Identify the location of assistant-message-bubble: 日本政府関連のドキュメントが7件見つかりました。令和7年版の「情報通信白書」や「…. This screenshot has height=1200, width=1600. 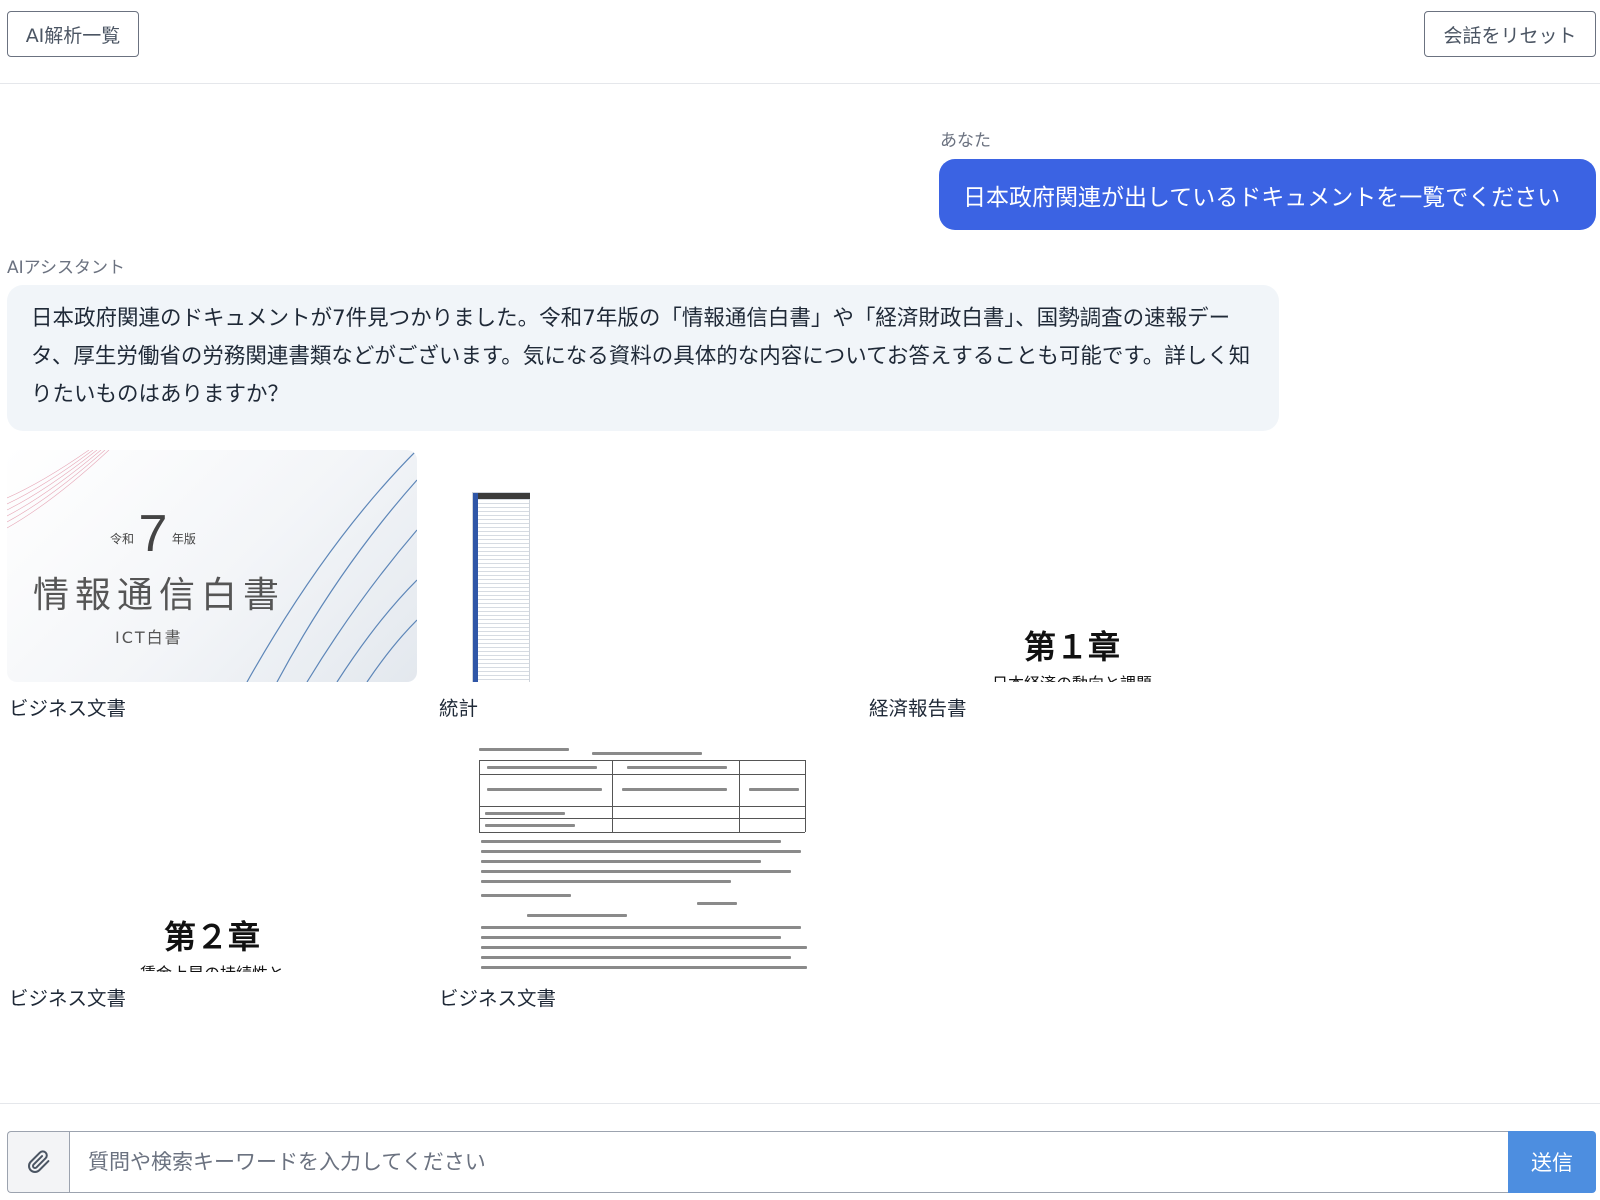
(643, 358).